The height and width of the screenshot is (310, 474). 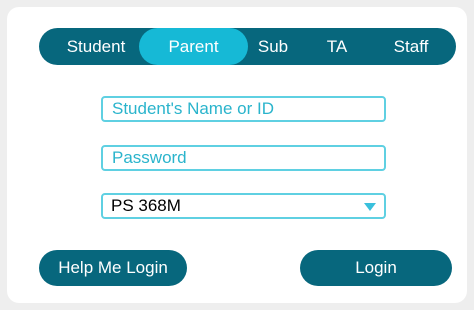 What do you see at coordinates (411, 46) in the screenshot?
I see `tab-staff: Staff` at bounding box center [411, 46].